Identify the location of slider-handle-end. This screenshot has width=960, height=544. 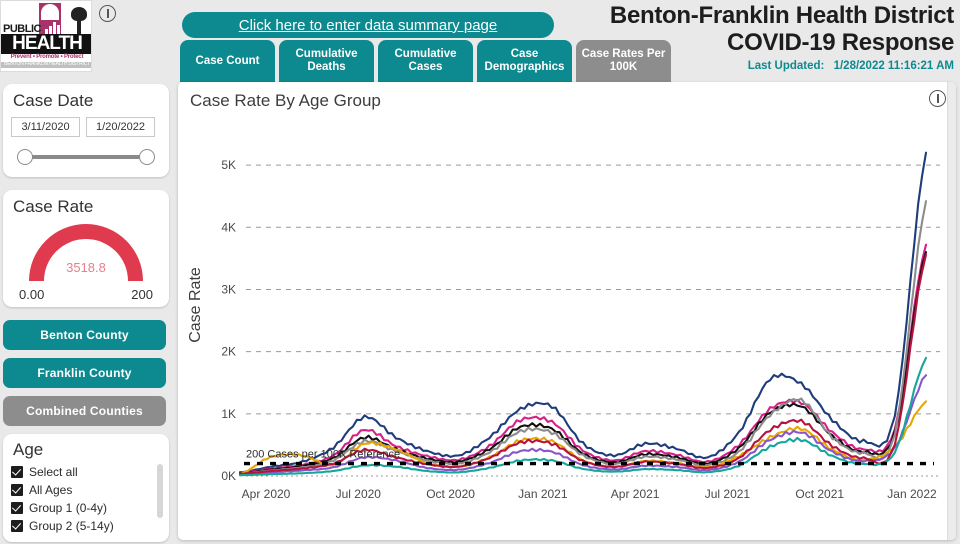
(147, 157).